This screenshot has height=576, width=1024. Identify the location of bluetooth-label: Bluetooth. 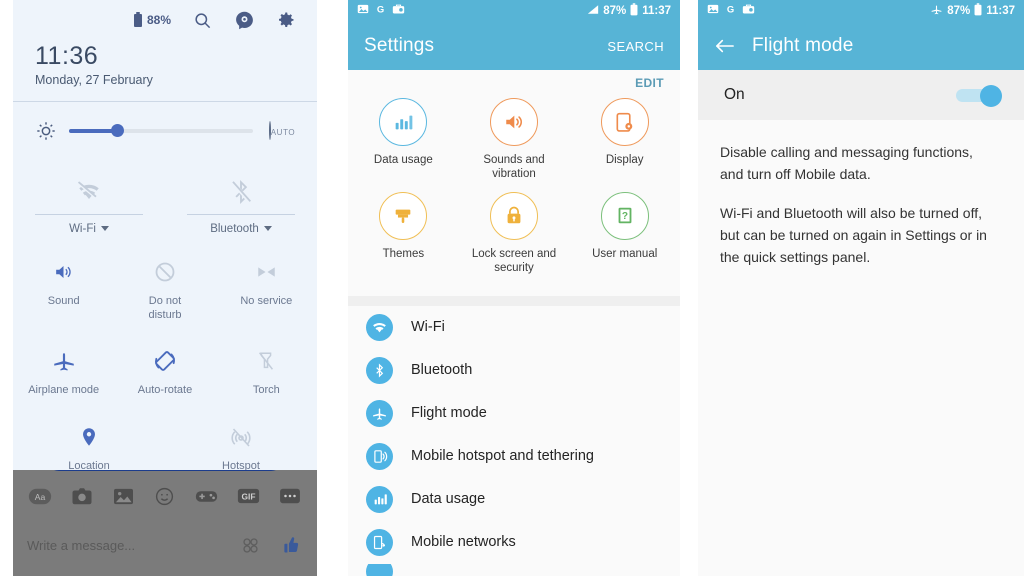
(234, 228).